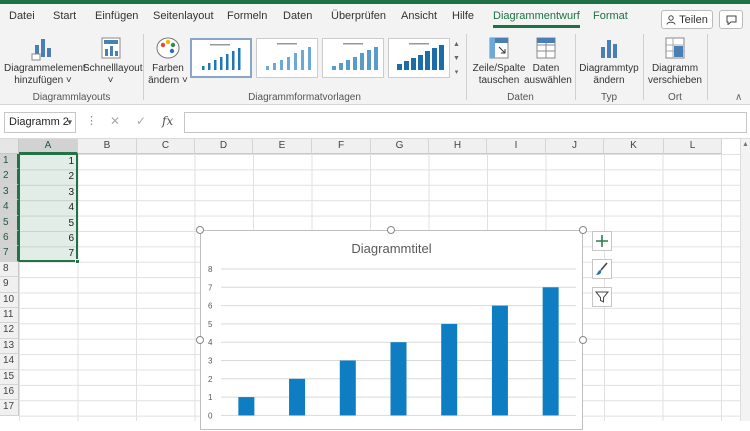 The image size is (750, 431). Describe the element at coordinates (602, 269) in the screenshot. I see `chart-styles-button` at that location.